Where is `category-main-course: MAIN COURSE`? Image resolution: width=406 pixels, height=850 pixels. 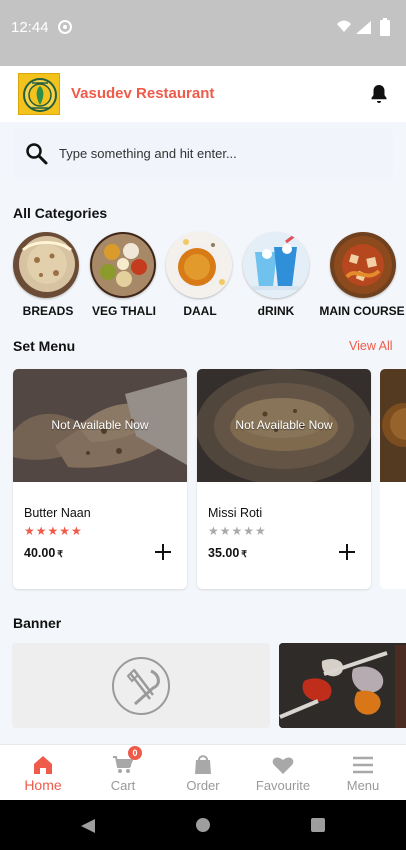 category-main-course: MAIN COURSE is located at coordinates (362, 277).